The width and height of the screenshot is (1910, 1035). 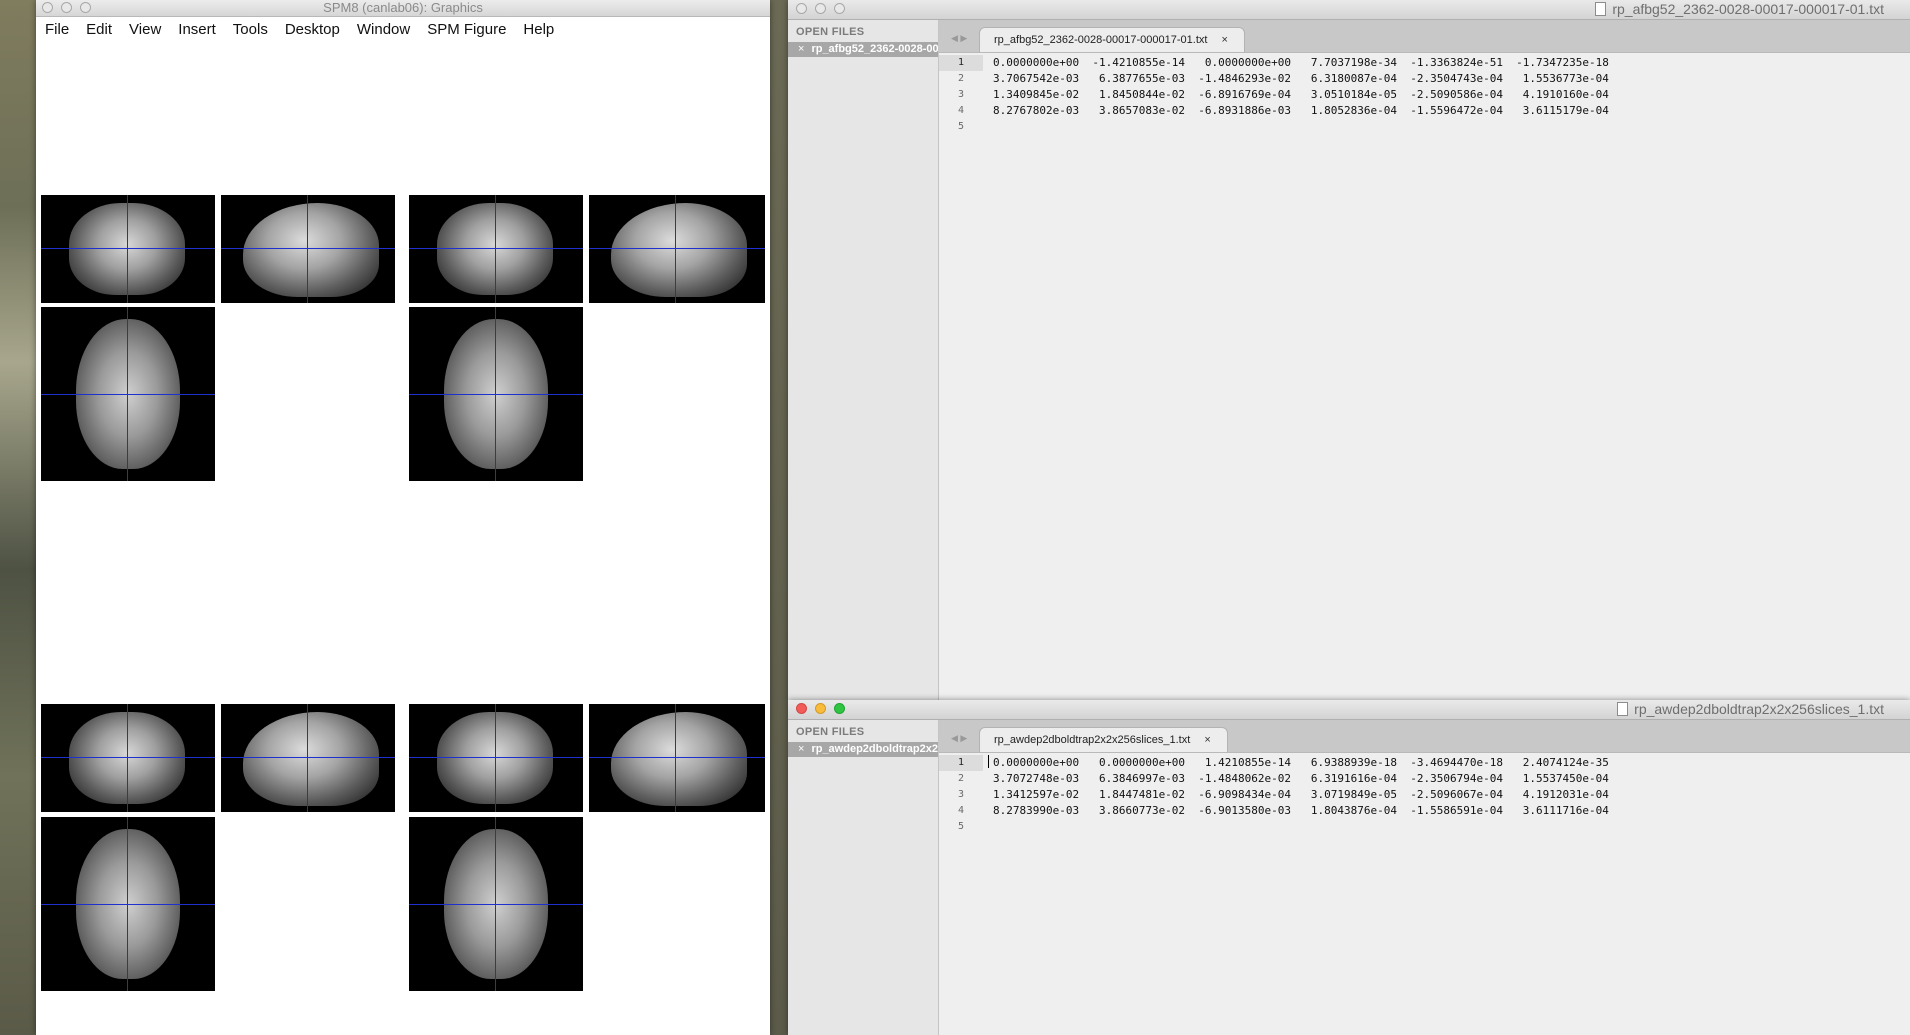 I want to click on editor-title-text: rp_afbg52_2362-0028-00017-000017-01.txt, so click(x=1748, y=9).